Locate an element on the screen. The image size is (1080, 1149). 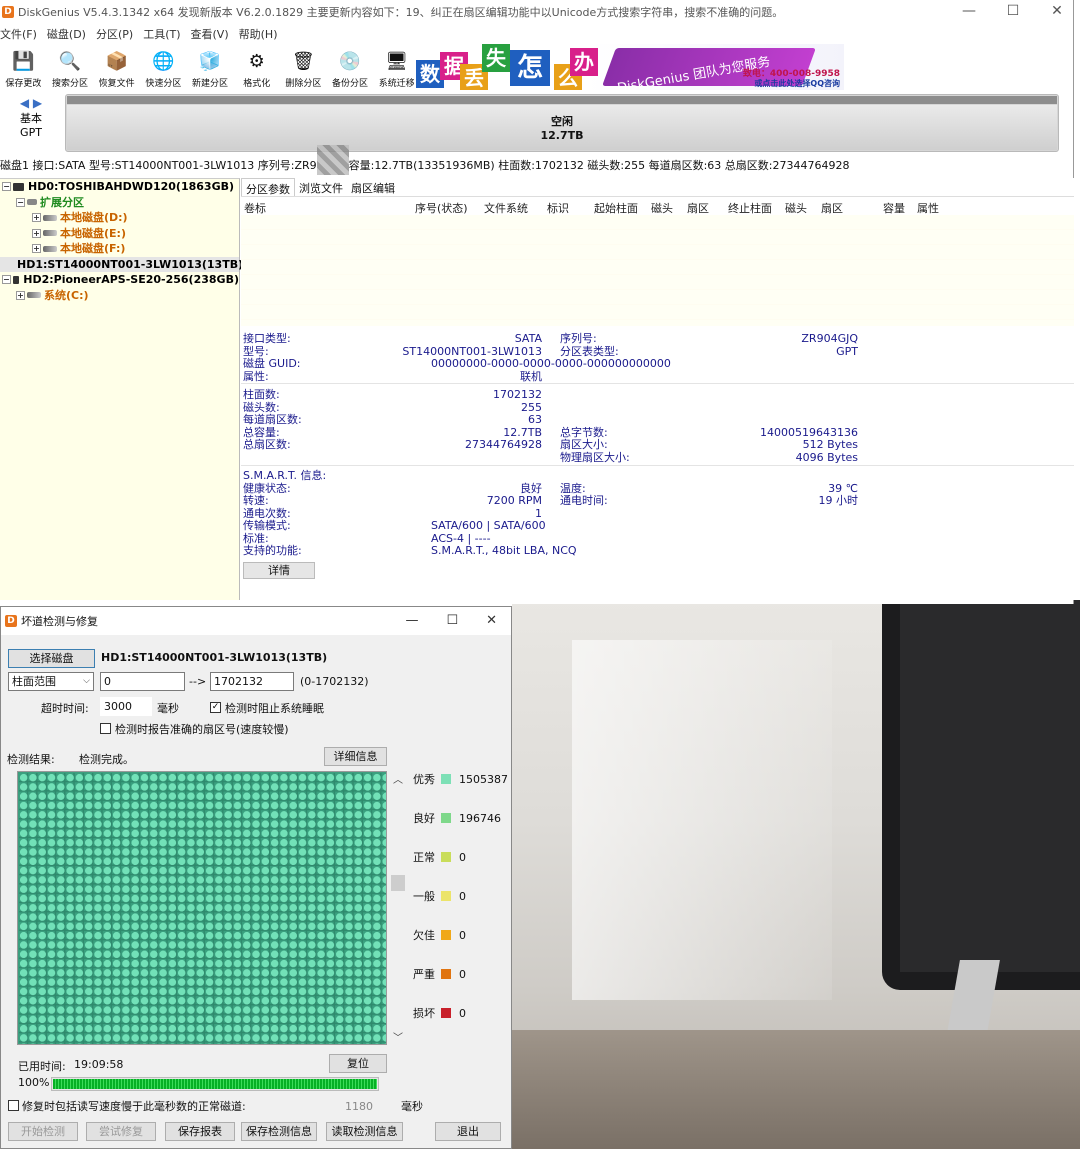
close-button: ✕ is located at coordinates (1057, 11).